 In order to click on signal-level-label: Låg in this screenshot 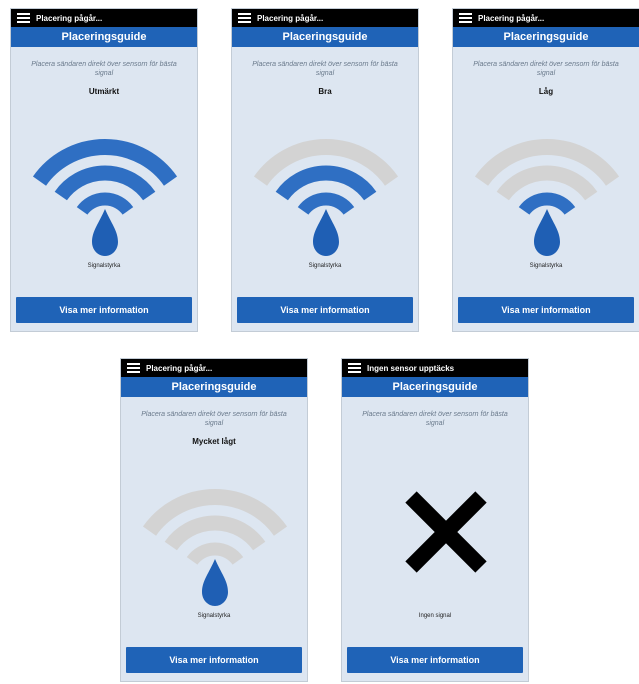, I will do `click(546, 91)`.